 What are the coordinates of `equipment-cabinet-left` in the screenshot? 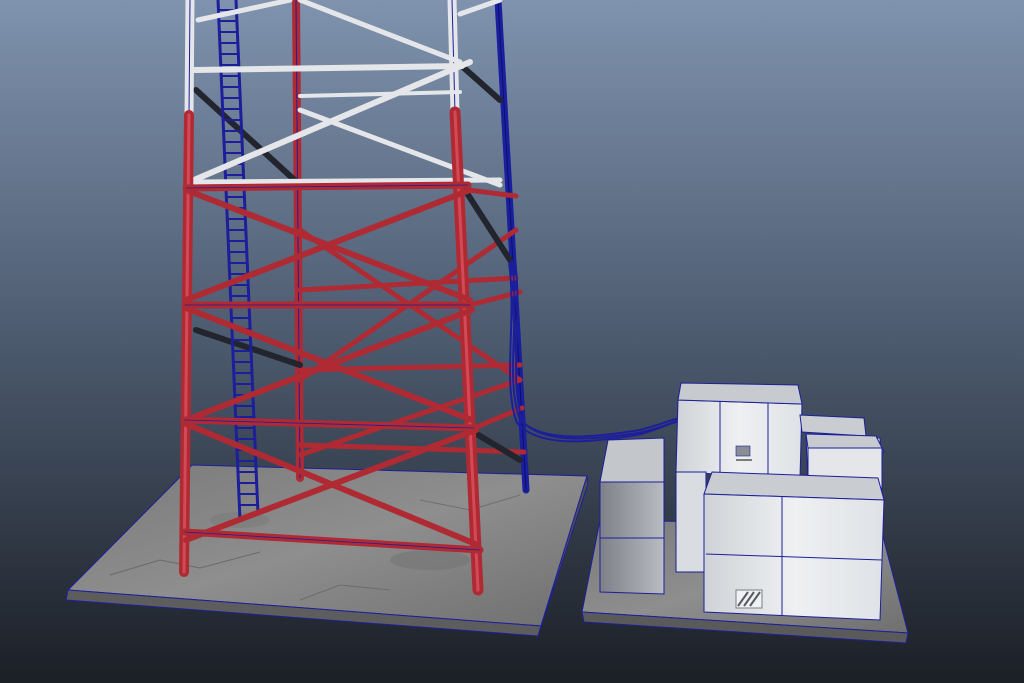 It's located at (632, 516).